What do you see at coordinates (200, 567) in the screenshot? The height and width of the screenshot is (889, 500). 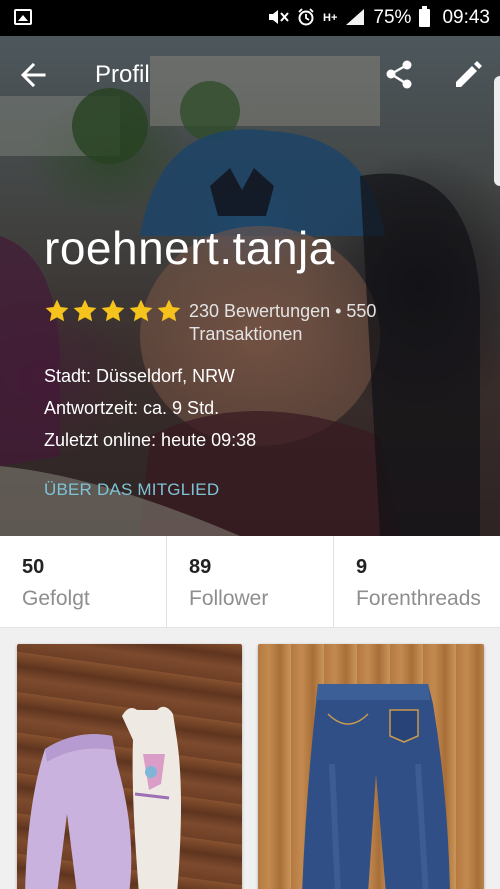 I see `stat-count: 89` at bounding box center [200, 567].